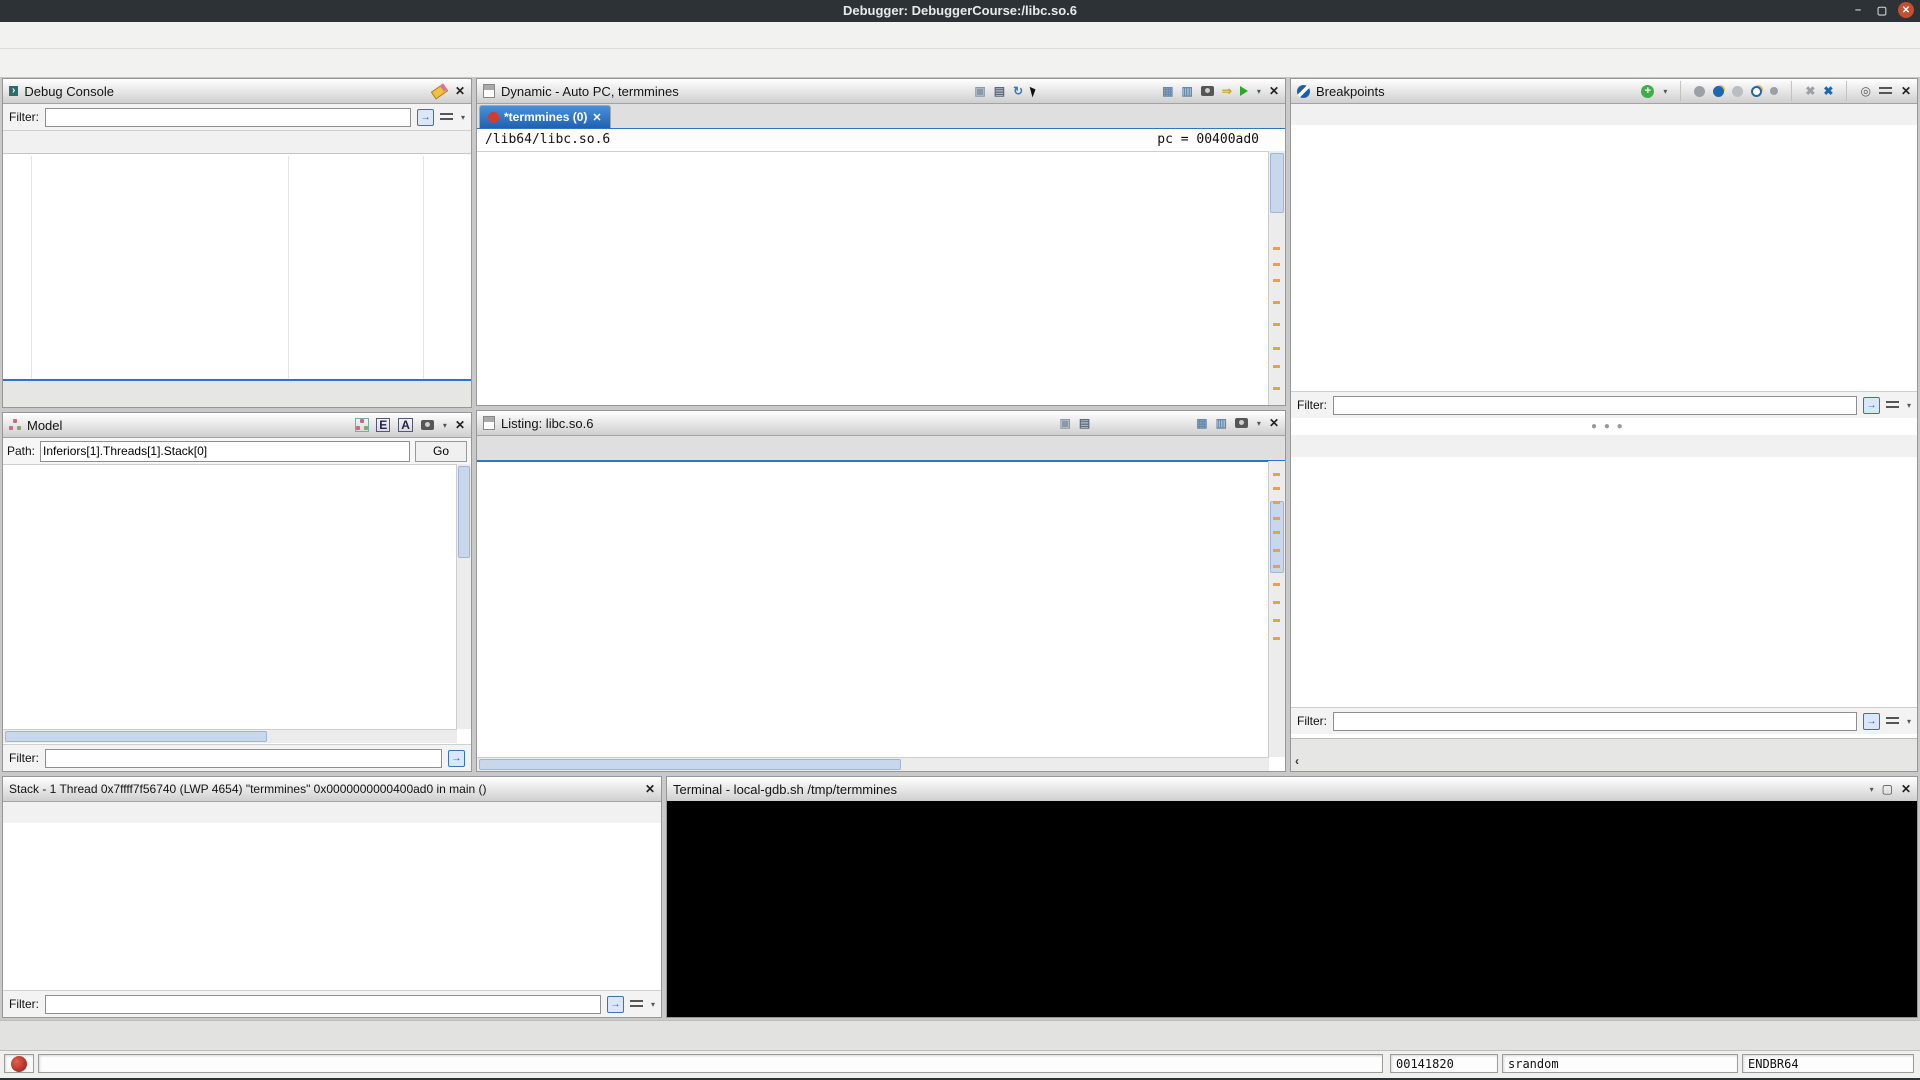  I want to click on close-button: ✕, so click(1906, 10).